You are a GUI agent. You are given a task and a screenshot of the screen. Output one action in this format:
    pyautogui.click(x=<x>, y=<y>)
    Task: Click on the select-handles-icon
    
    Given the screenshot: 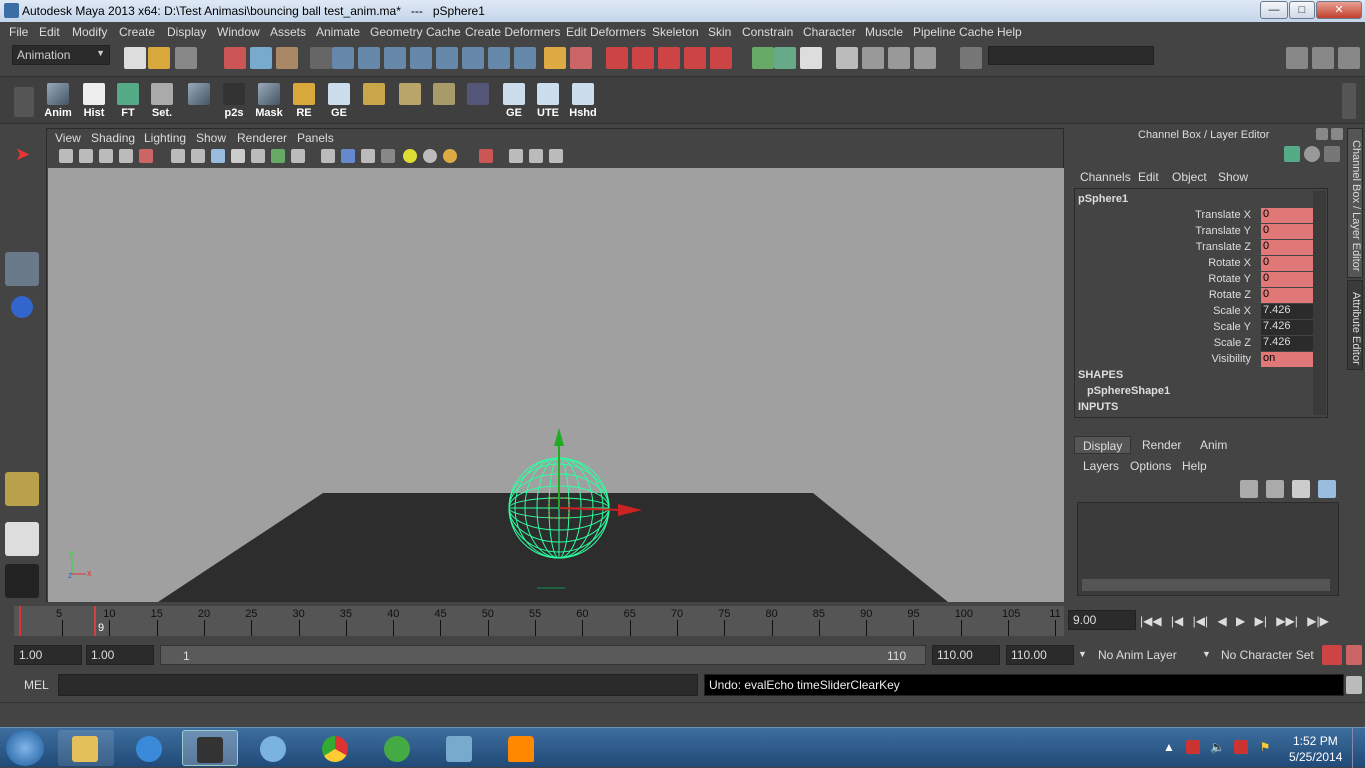 What is the action you would take?
    pyautogui.click(x=343, y=58)
    